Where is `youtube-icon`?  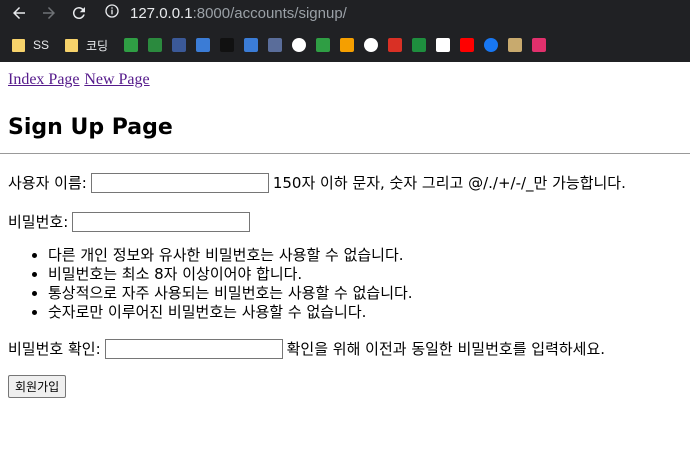
youtube-icon is located at coordinates (467, 45).